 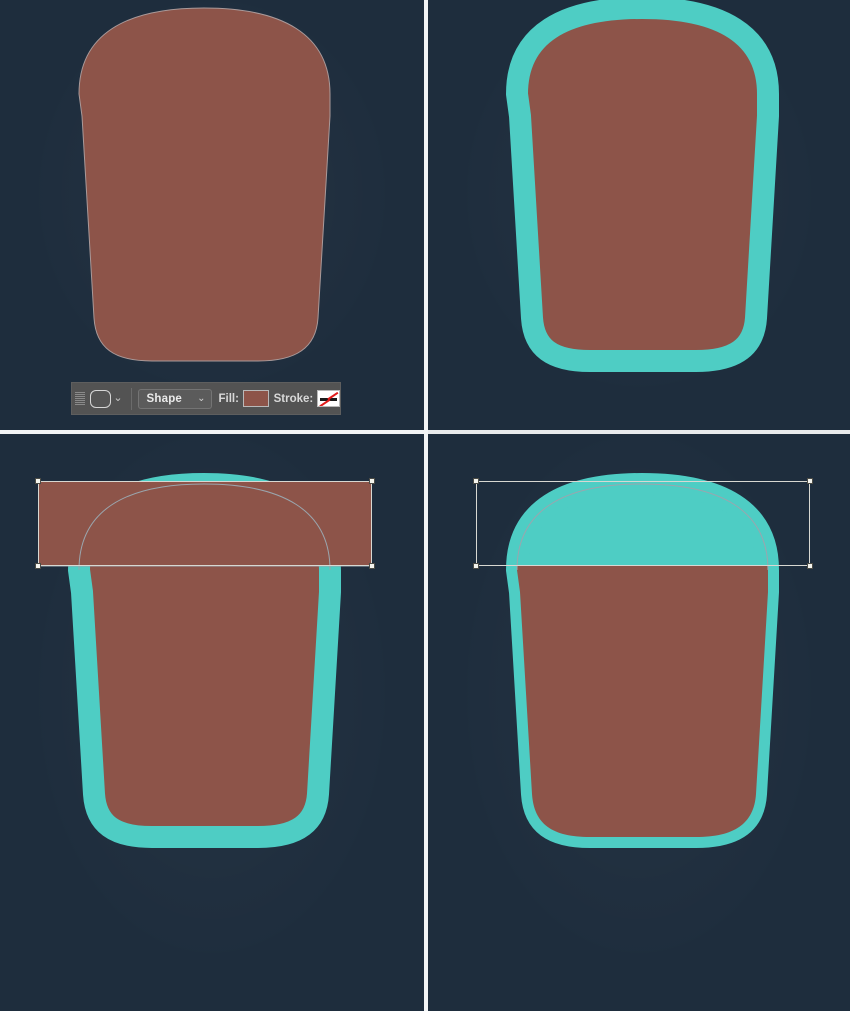 What do you see at coordinates (101, 398) in the screenshot?
I see `rounded-rectangle-tool-icon` at bounding box center [101, 398].